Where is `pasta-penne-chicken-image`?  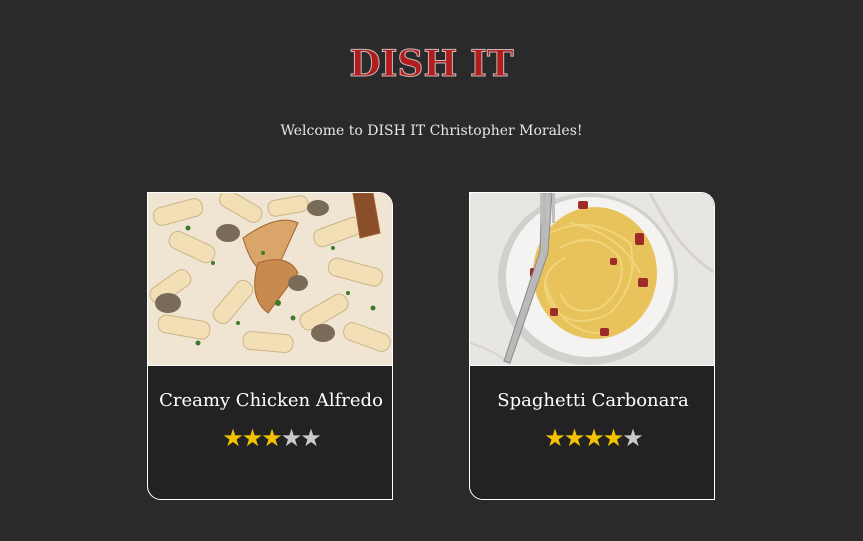 pasta-penne-chicken-image is located at coordinates (270, 279).